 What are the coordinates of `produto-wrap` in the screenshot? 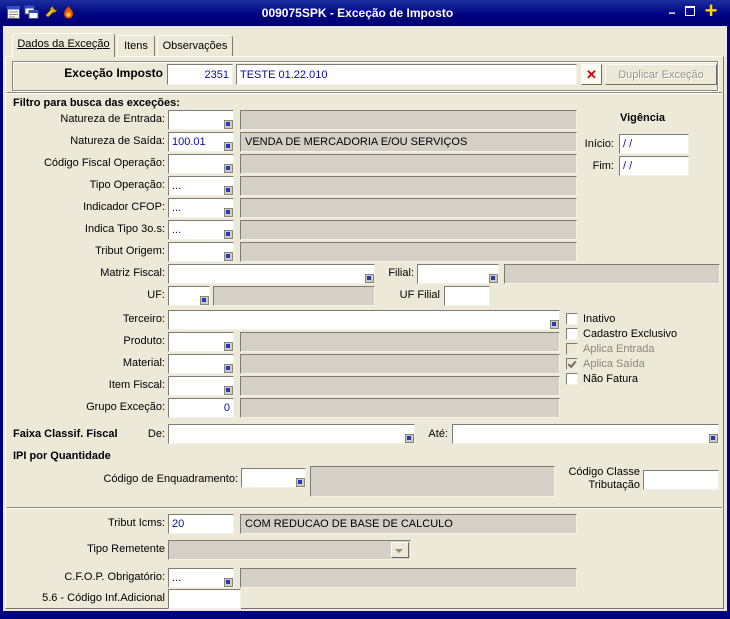 It's located at (201, 342).